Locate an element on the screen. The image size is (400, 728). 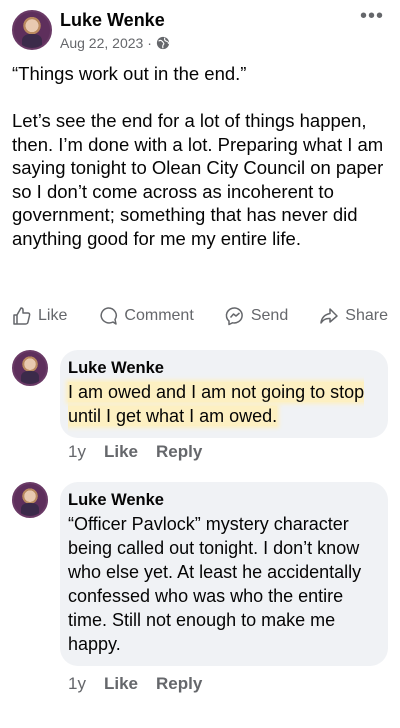
thumbs-up-icon is located at coordinates (22, 316).